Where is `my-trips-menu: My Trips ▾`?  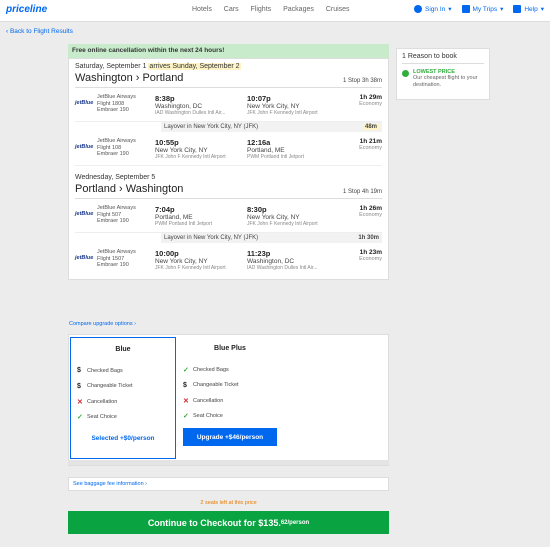
my-trips-menu: My Trips ▾ is located at coordinates (482, 9).